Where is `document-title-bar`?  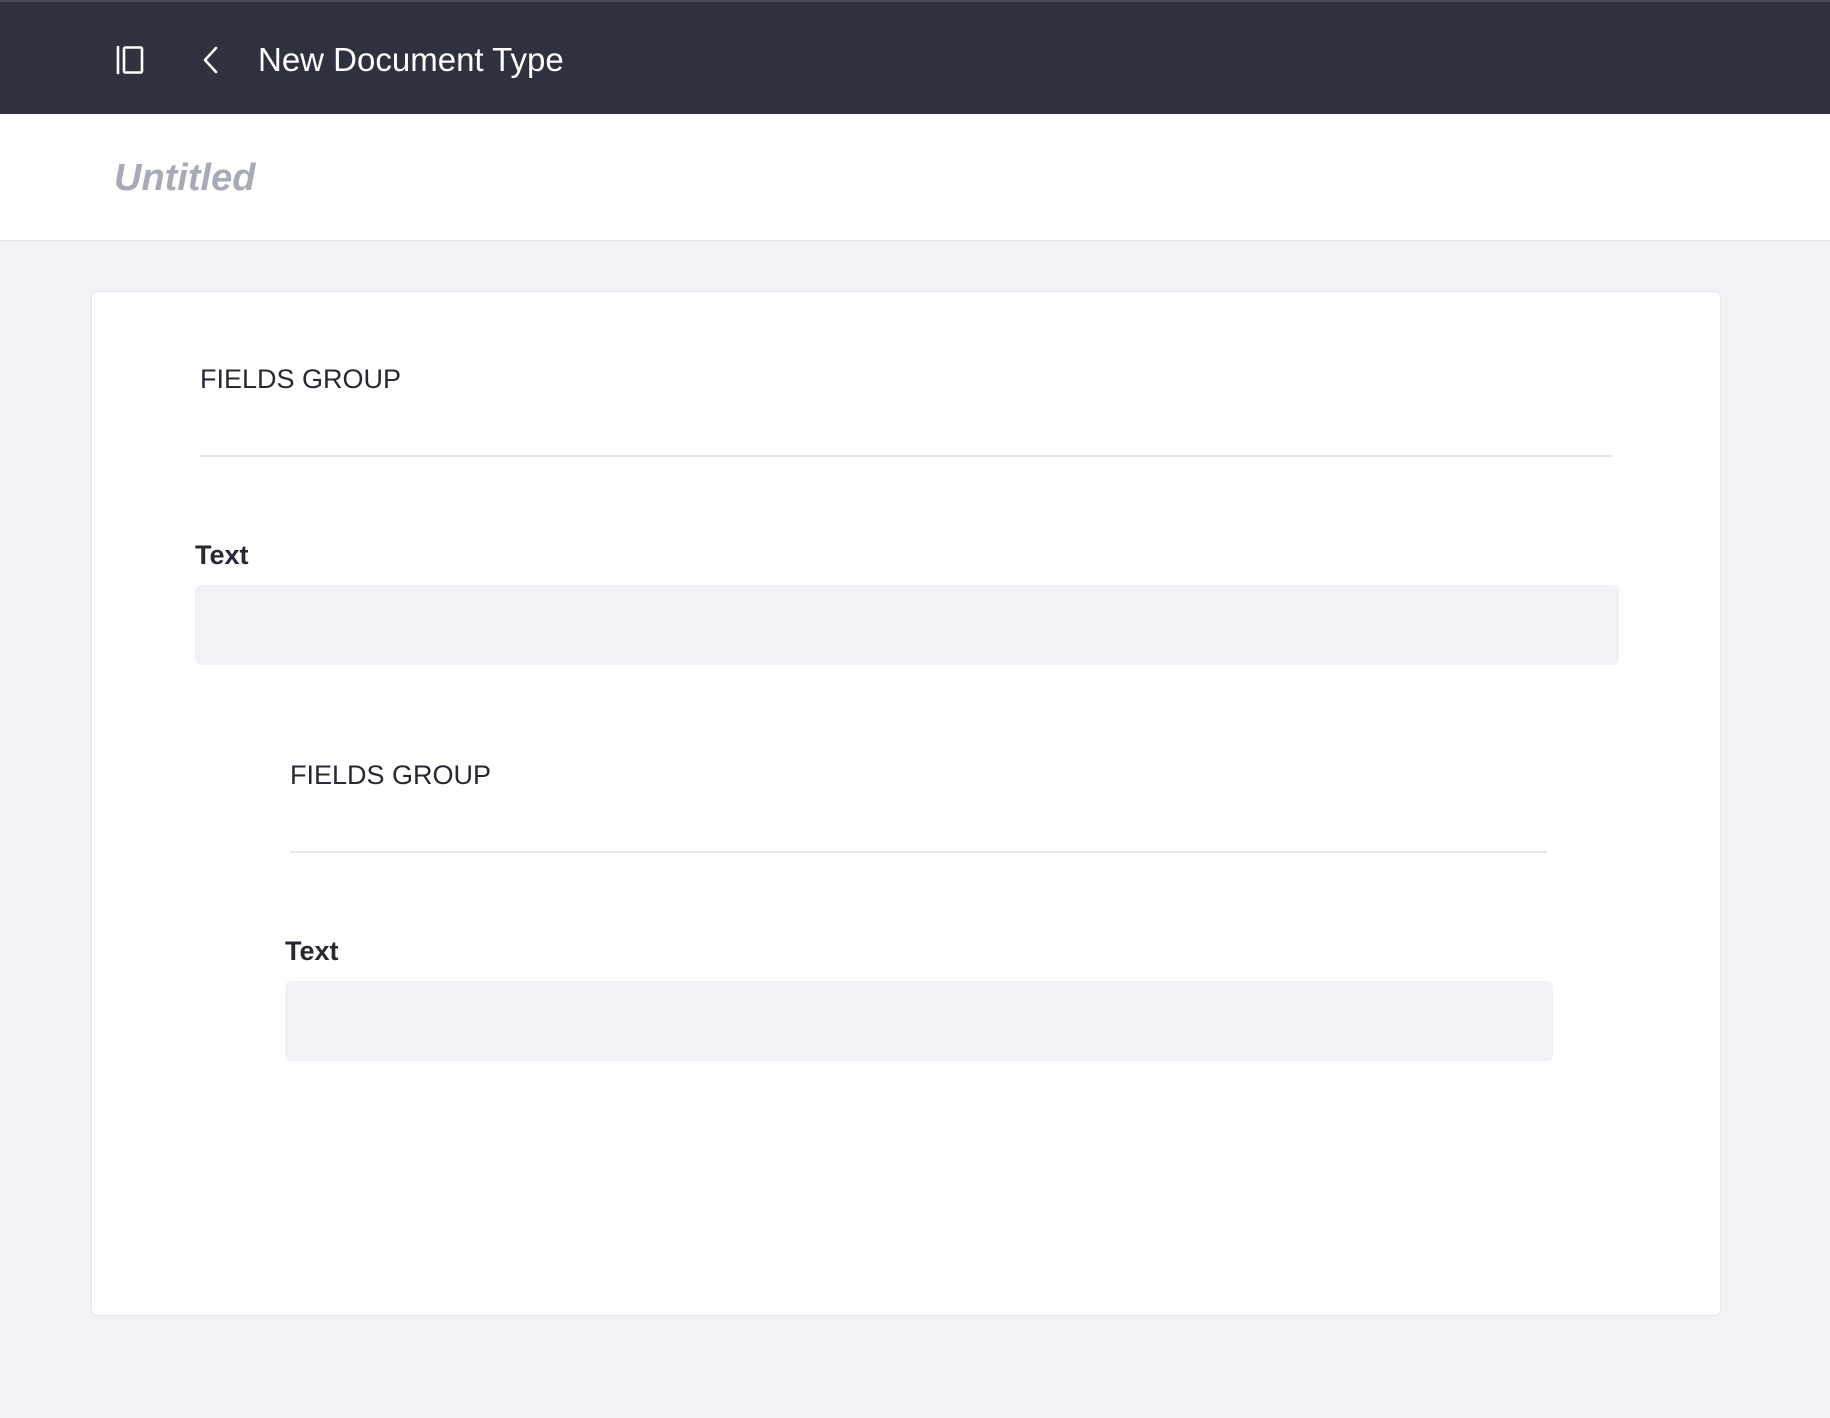 document-title-bar is located at coordinates (915, 177).